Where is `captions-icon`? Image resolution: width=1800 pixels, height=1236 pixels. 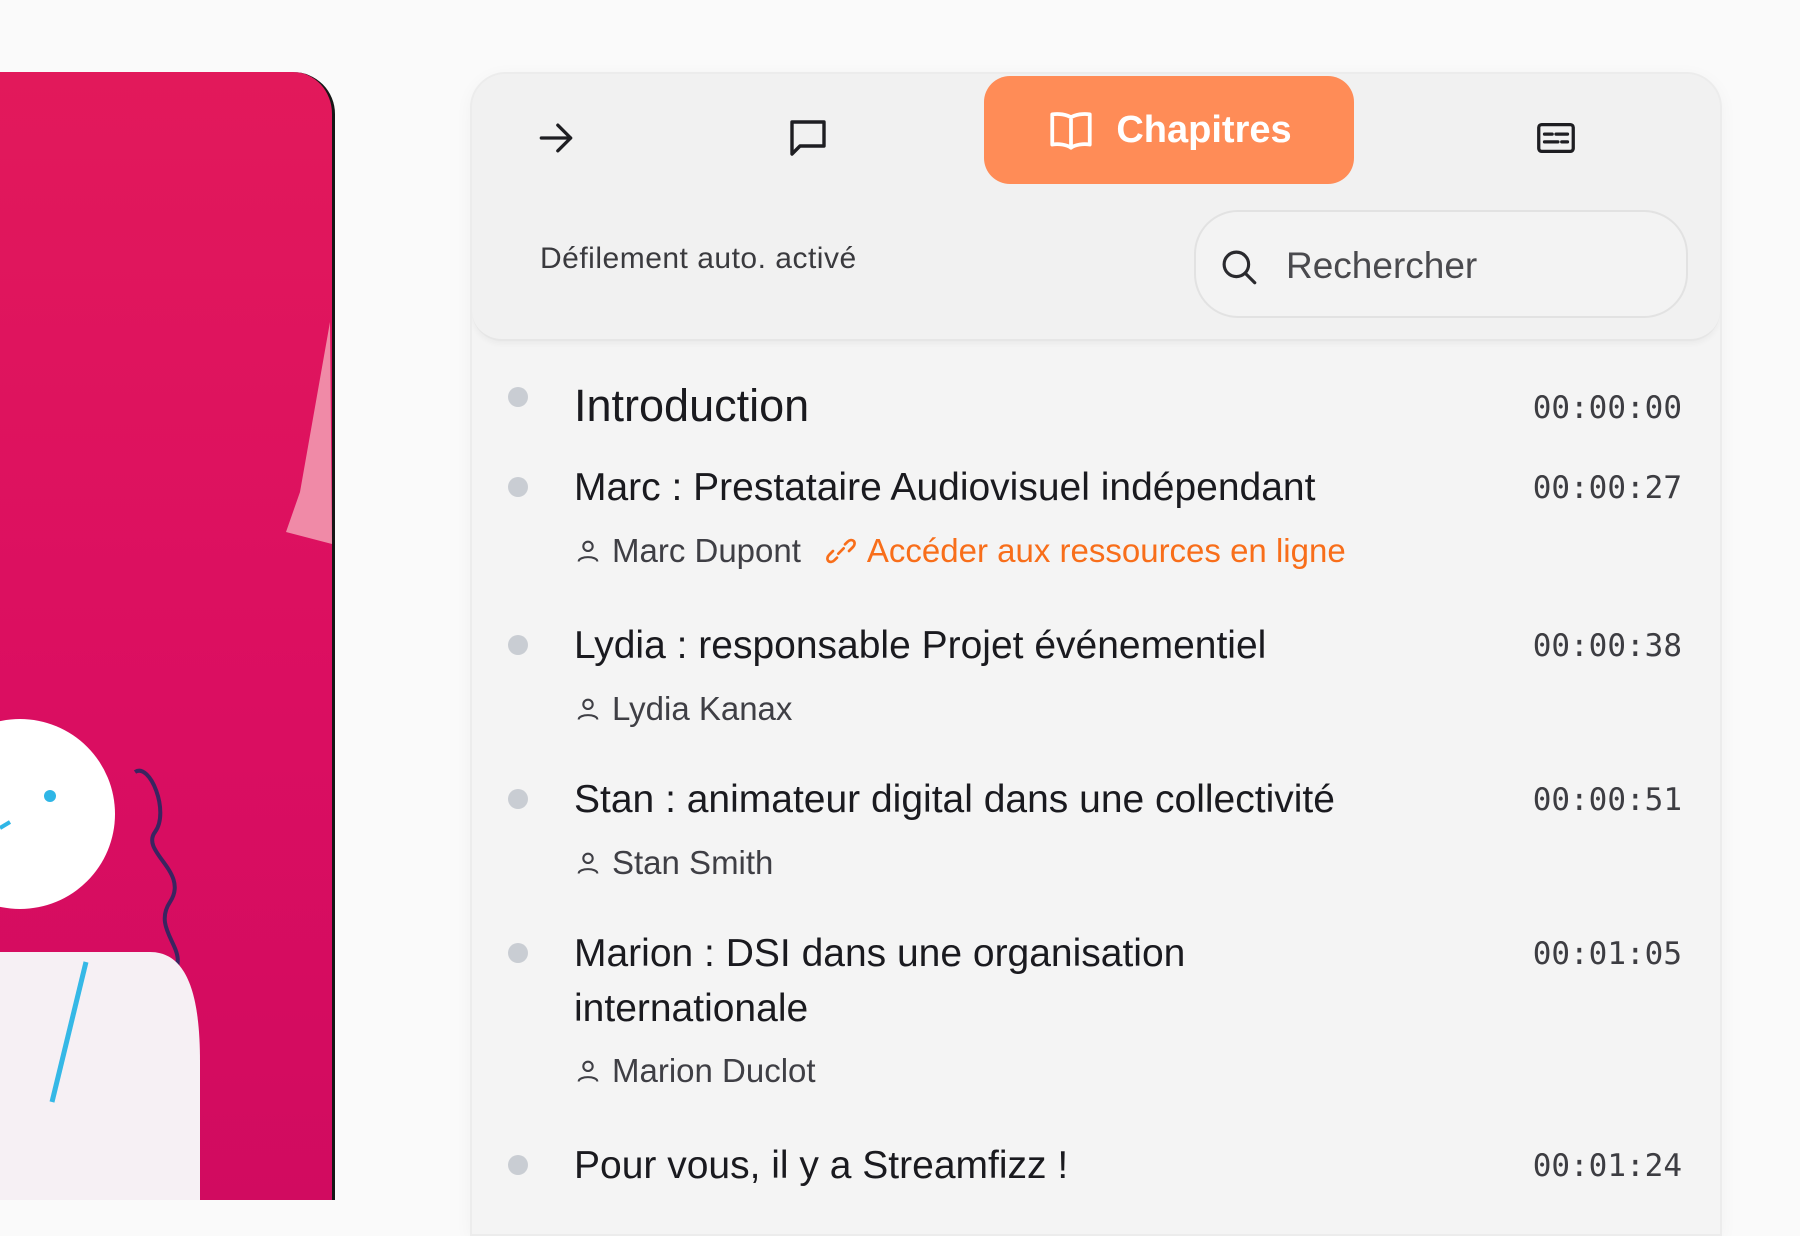
captions-icon is located at coordinates (1556, 138).